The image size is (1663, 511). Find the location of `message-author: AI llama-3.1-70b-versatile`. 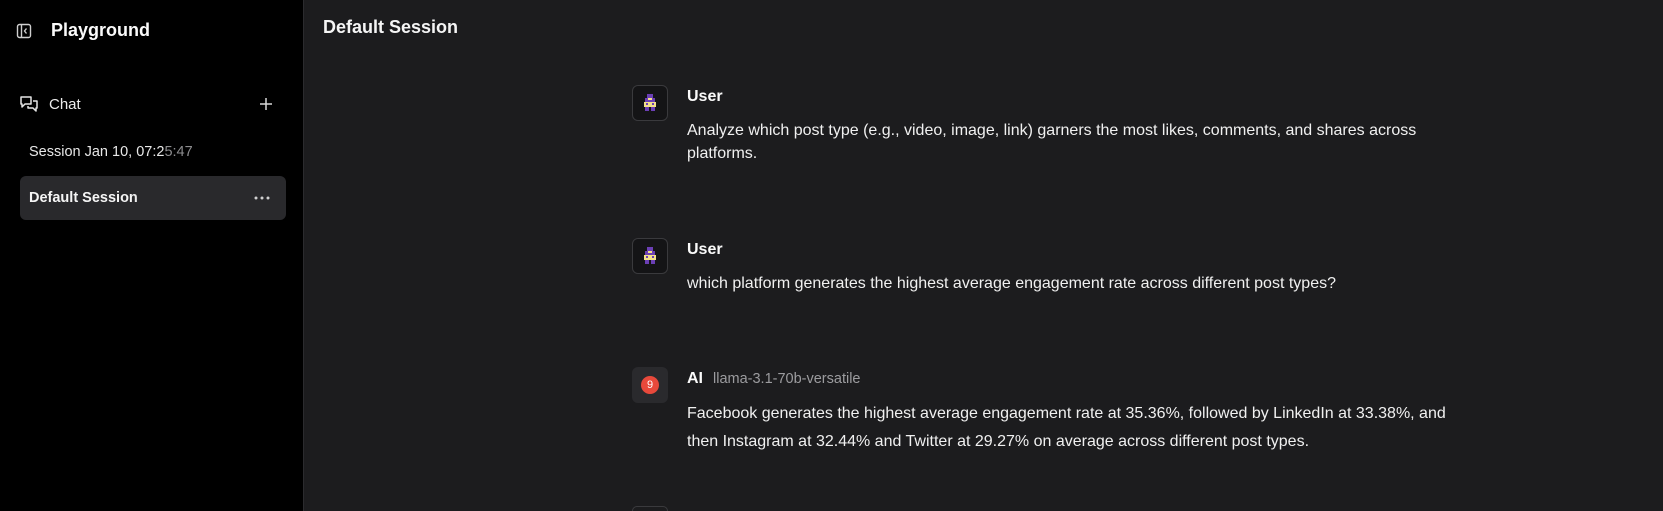

message-author: AI llama-3.1-70b-versatile is located at coordinates (774, 378).